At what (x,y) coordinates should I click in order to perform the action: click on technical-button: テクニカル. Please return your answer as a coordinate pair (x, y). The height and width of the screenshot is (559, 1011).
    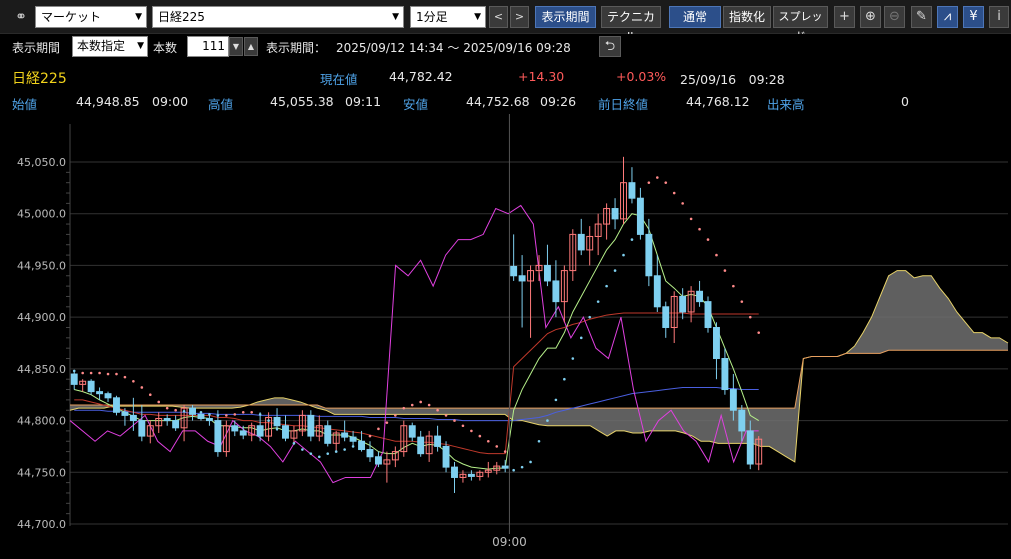
    Looking at the image, I should click on (631, 25).